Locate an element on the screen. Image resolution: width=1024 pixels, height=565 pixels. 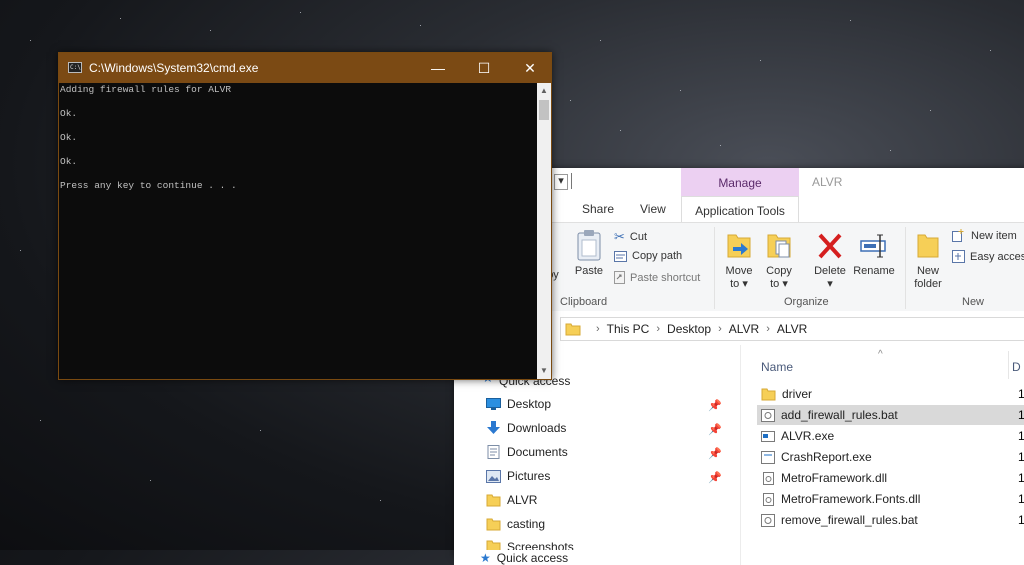
file-row-add-firewall-rules: add_firewall_rules.bat is located at coordinates (890, 415).